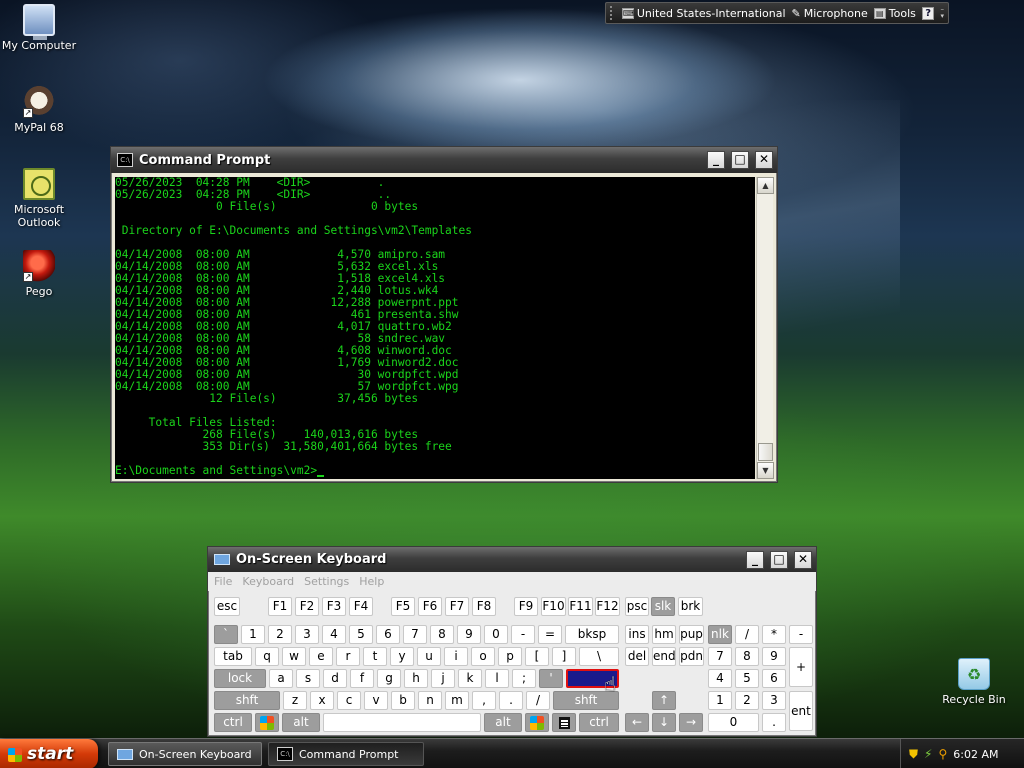 Image resolution: width=1024 pixels, height=768 pixels. What do you see at coordinates (599, 656) in the screenshot?
I see `key-backslash: \` at bounding box center [599, 656].